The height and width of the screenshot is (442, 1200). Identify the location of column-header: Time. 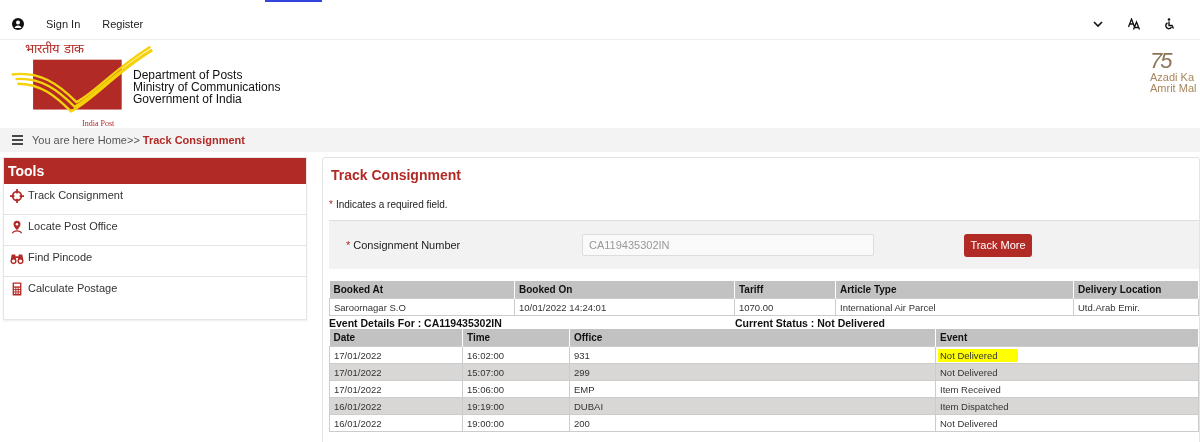
(516, 338).